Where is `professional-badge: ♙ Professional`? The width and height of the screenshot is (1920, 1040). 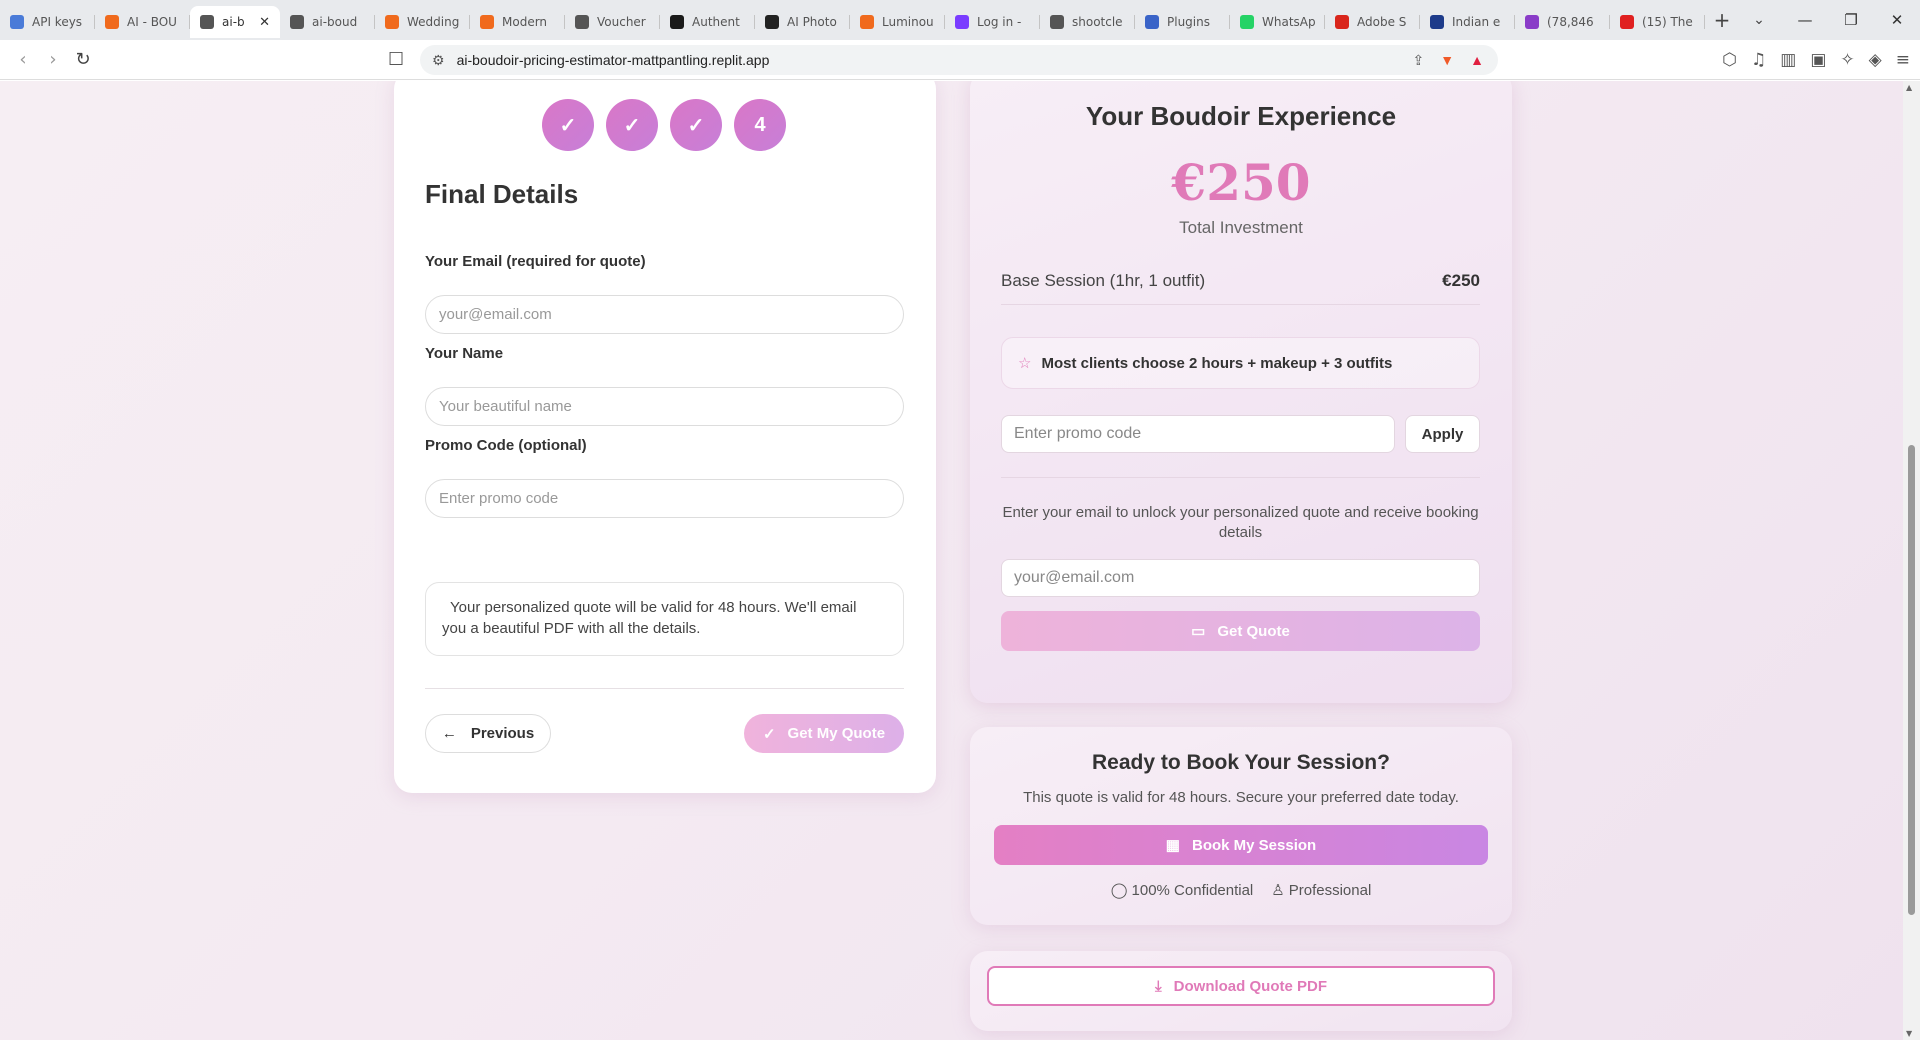
professional-badge: ♙ Professional is located at coordinates (1321, 890).